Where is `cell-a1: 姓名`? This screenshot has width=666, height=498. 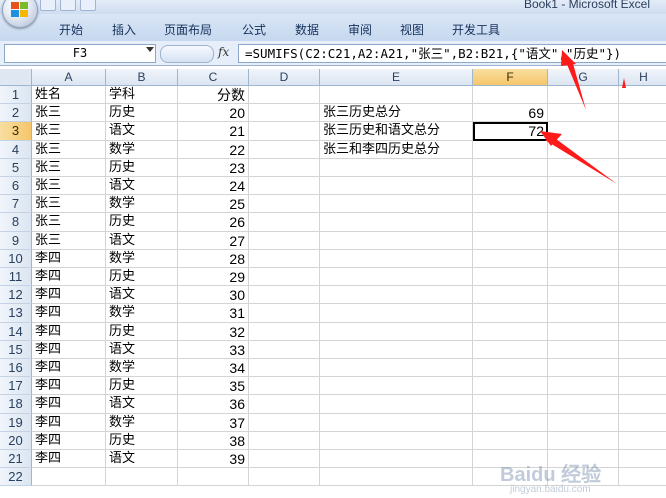 cell-a1: 姓名 is located at coordinates (69, 95).